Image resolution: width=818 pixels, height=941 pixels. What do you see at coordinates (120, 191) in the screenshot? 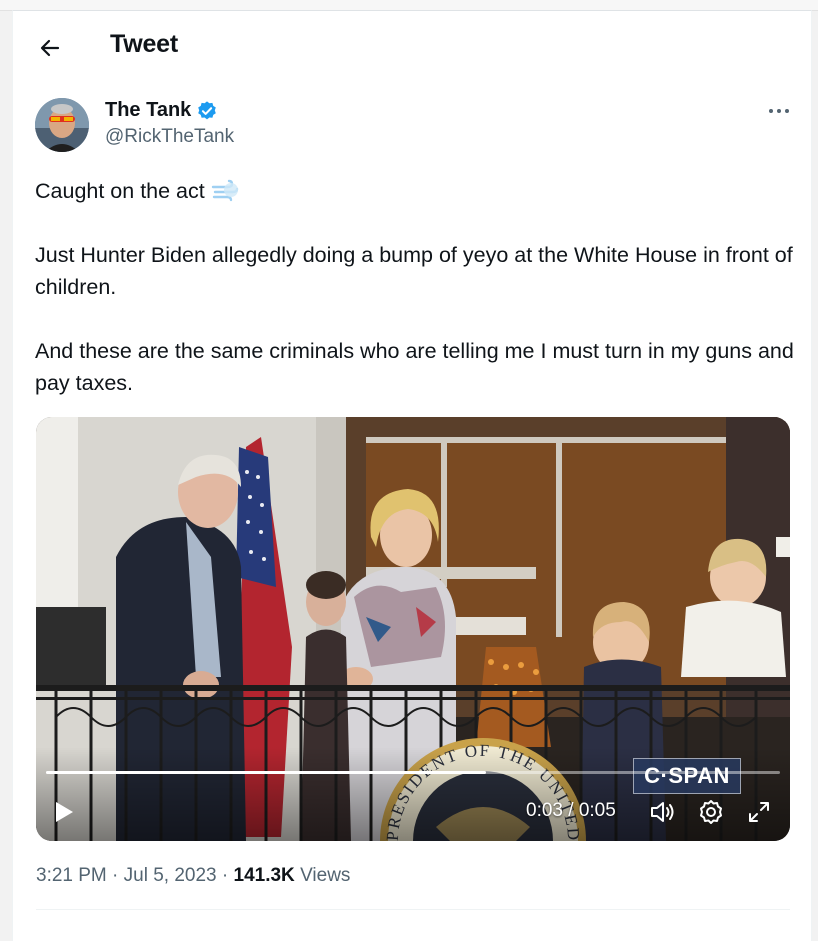
I see `tweet-line-1-text: Caught on the act` at bounding box center [120, 191].